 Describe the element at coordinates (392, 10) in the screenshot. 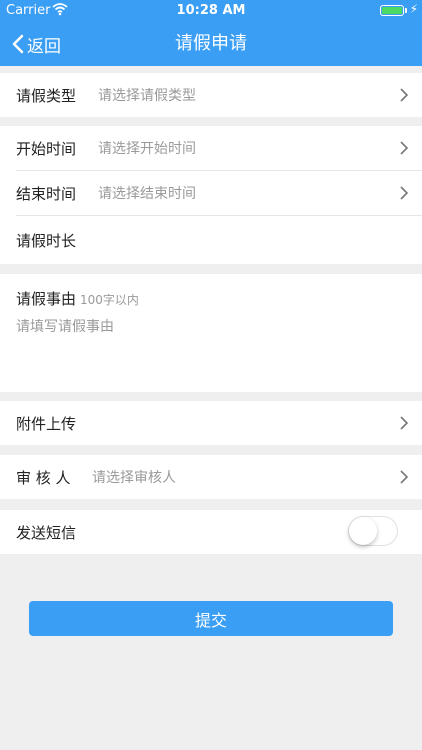

I see `battery-icon` at that location.